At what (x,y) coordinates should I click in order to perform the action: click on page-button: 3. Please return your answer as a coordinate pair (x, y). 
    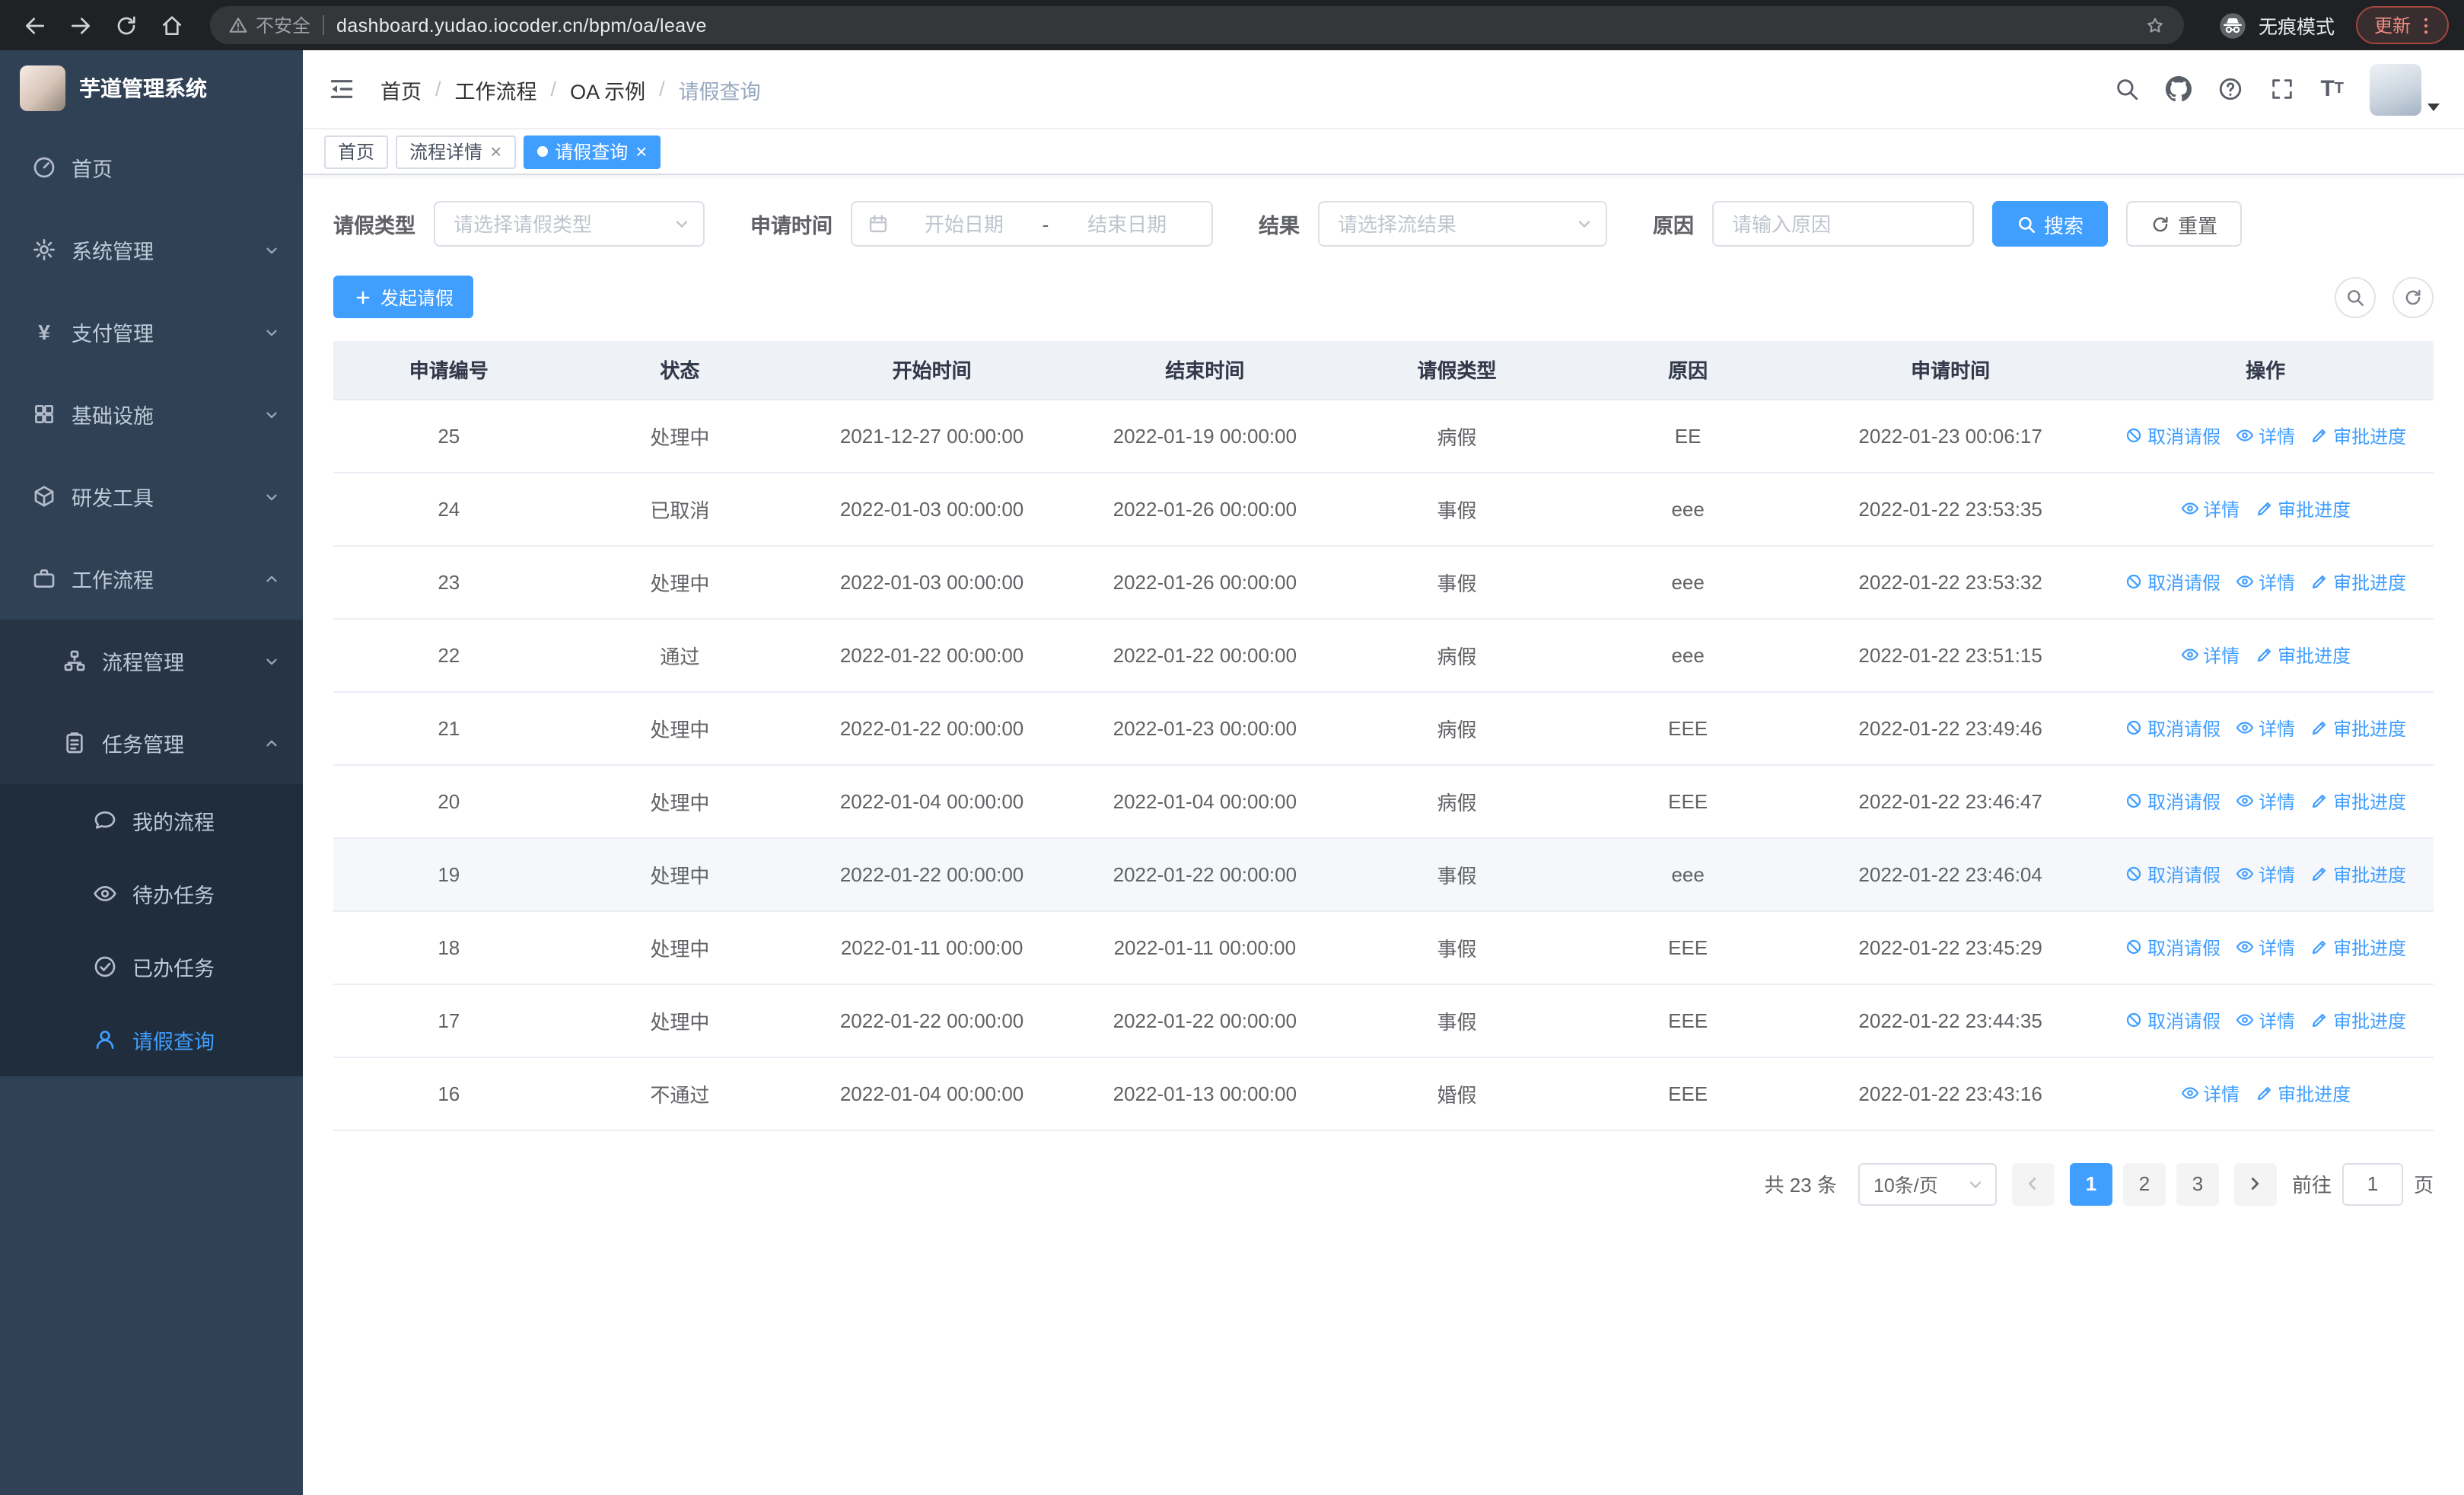
    Looking at the image, I should click on (2197, 1183).